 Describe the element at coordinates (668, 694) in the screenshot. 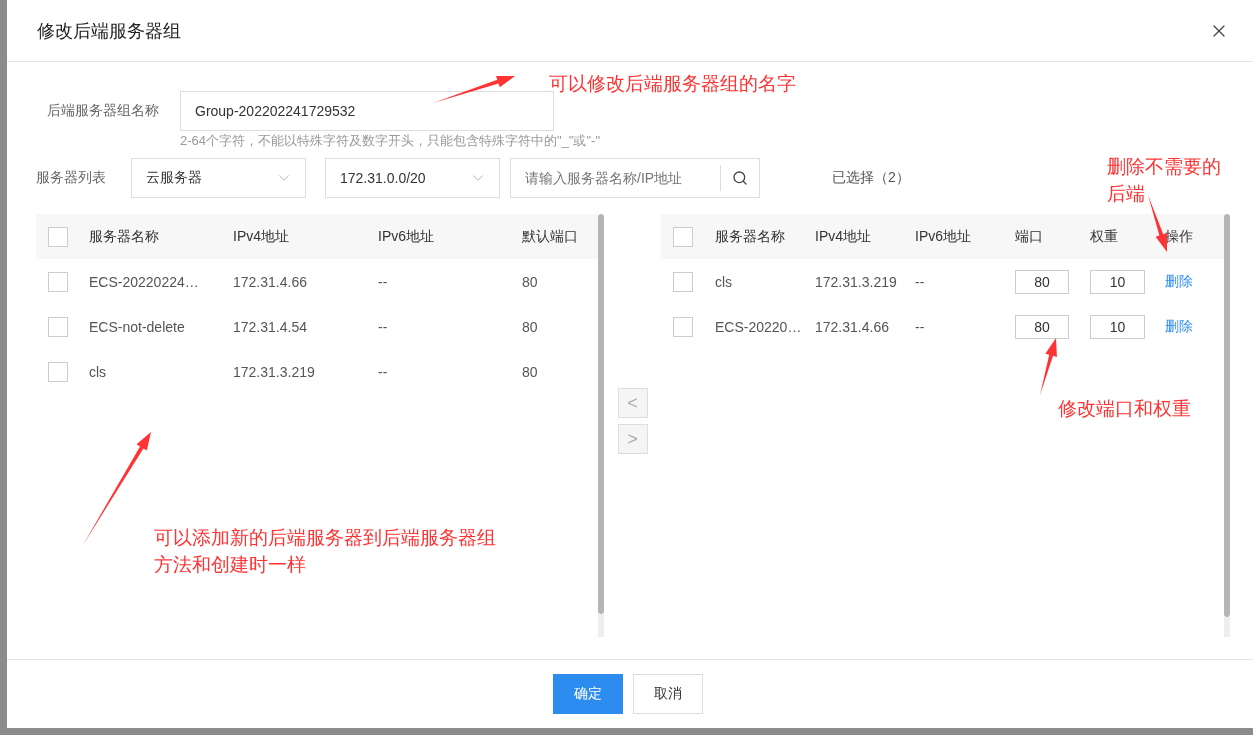

I see `cancel-button: 取消` at that location.